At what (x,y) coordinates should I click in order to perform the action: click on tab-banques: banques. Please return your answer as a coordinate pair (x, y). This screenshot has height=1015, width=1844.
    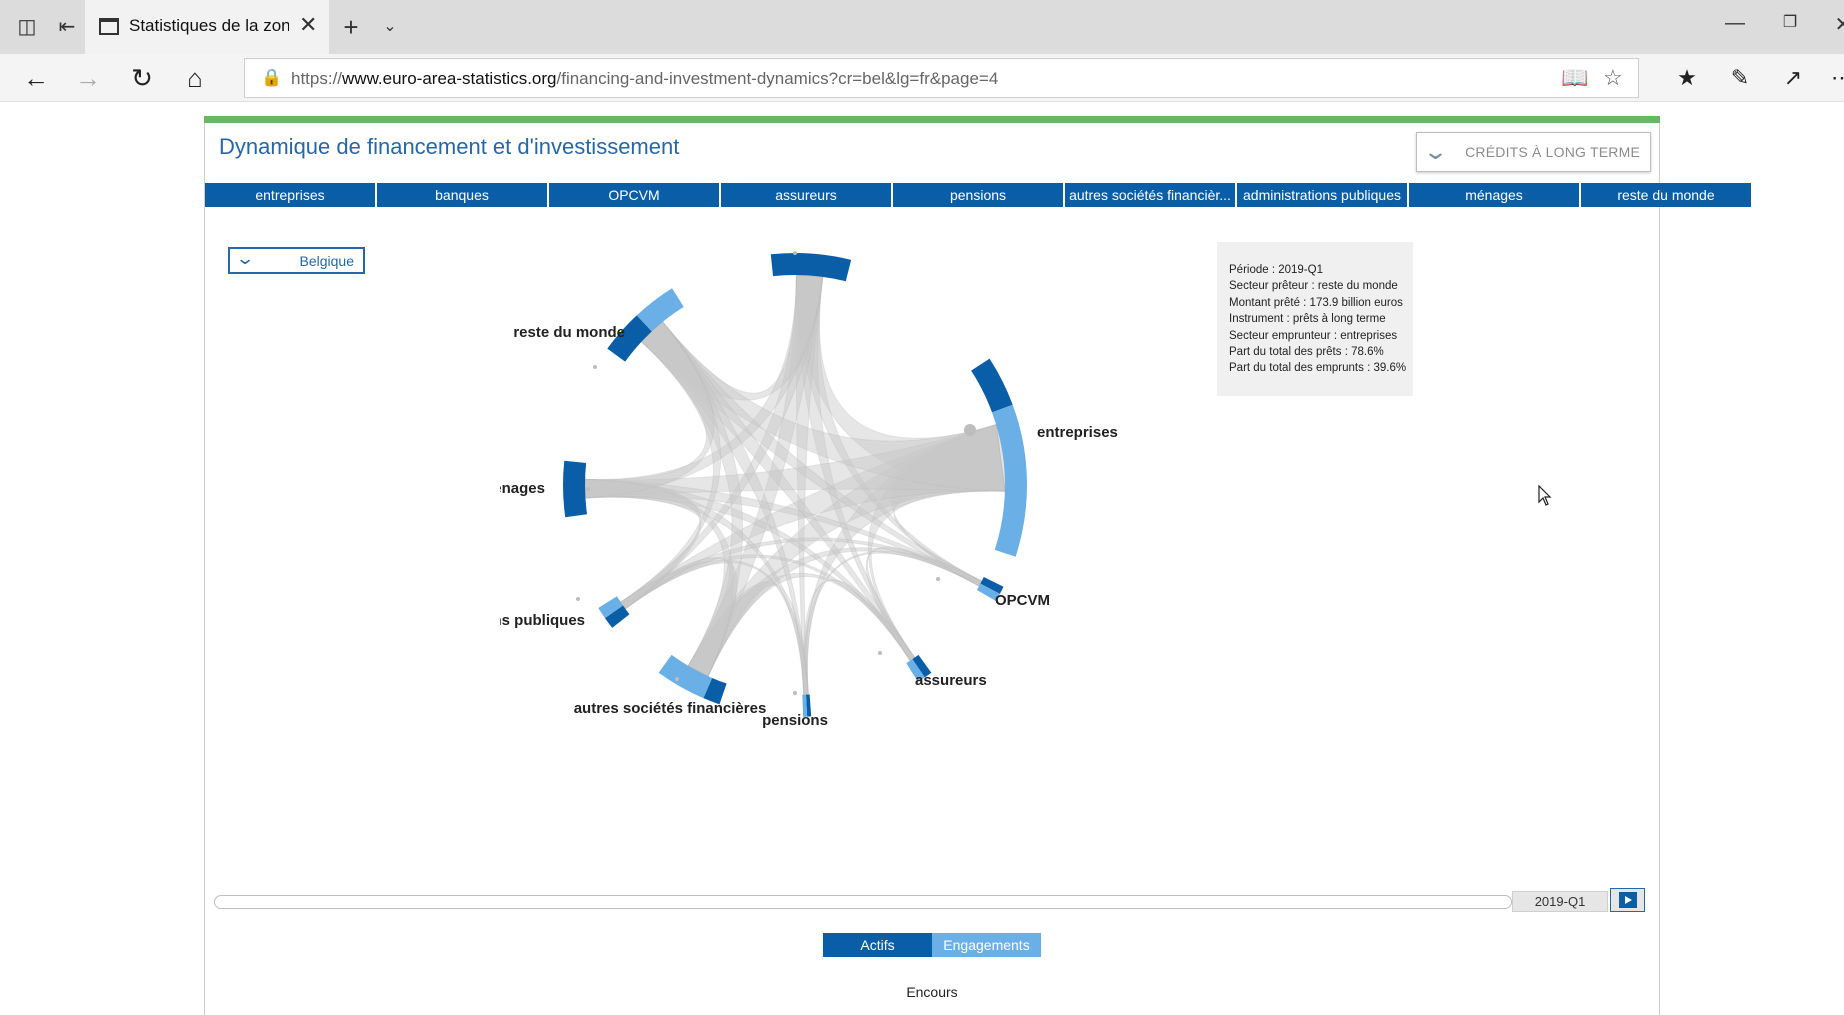
    Looking at the image, I should click on (462, 195).